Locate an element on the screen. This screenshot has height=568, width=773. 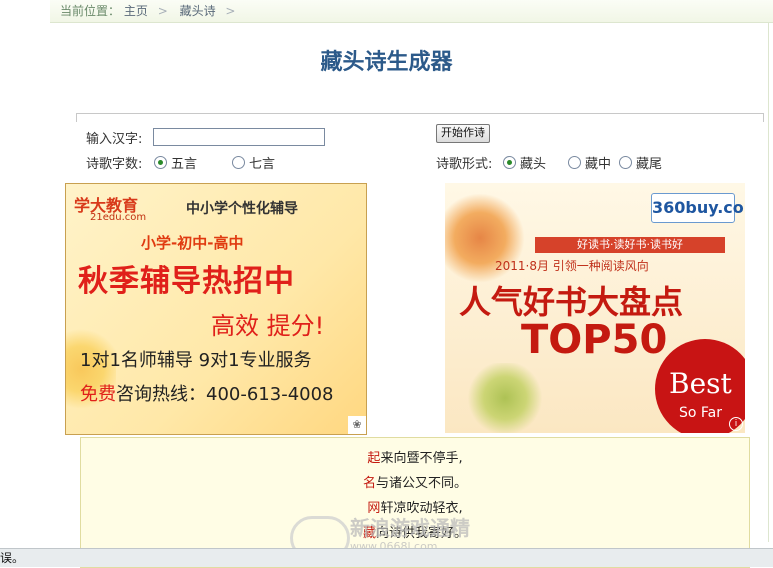
ad-levels: 小学-初中-高中 is located at coordinates (192, 243).